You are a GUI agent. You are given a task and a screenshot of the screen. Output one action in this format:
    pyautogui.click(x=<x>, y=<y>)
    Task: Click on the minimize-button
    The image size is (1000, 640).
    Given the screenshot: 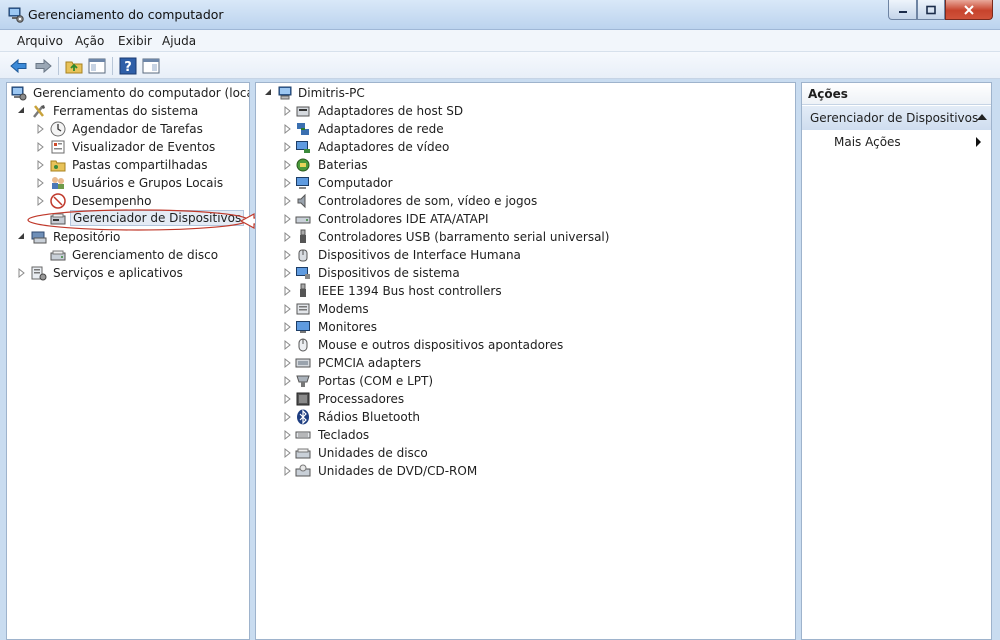 What is the action you would take?
    pyautogui.click(x=902, y=10)
    